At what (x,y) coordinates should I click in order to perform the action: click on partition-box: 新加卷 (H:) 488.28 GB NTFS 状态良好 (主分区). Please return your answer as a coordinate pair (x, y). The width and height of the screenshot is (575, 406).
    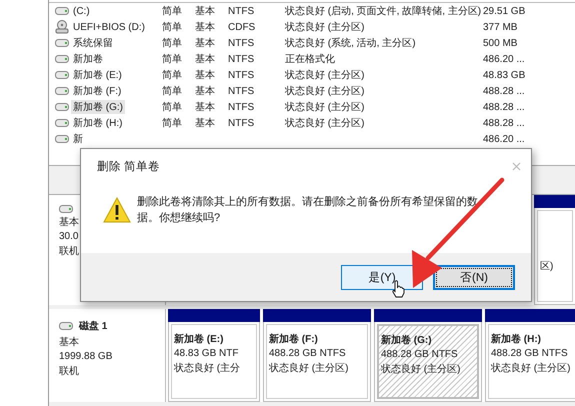
    Looking at the image, I should click on (531, 361).